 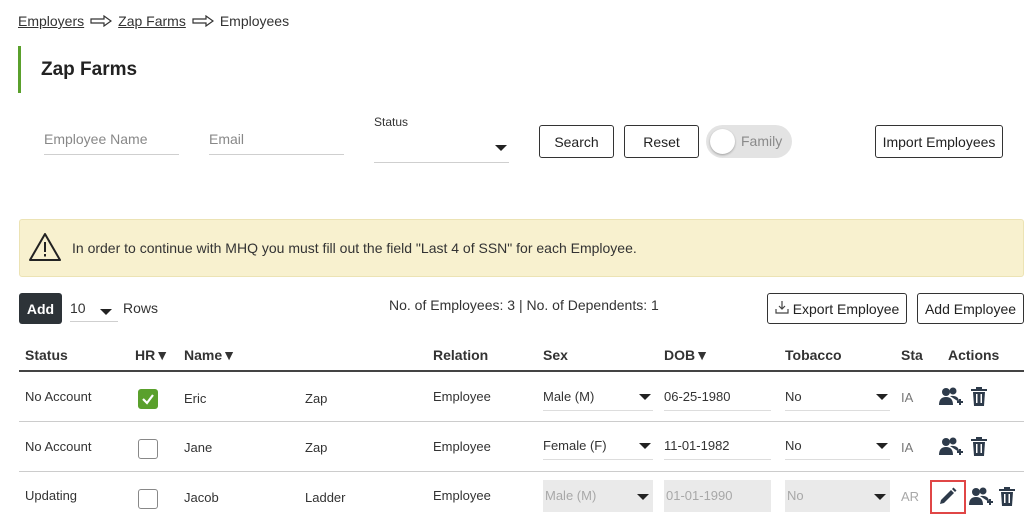 I want to click on checkmark-icon, so click(x=148, y=399).